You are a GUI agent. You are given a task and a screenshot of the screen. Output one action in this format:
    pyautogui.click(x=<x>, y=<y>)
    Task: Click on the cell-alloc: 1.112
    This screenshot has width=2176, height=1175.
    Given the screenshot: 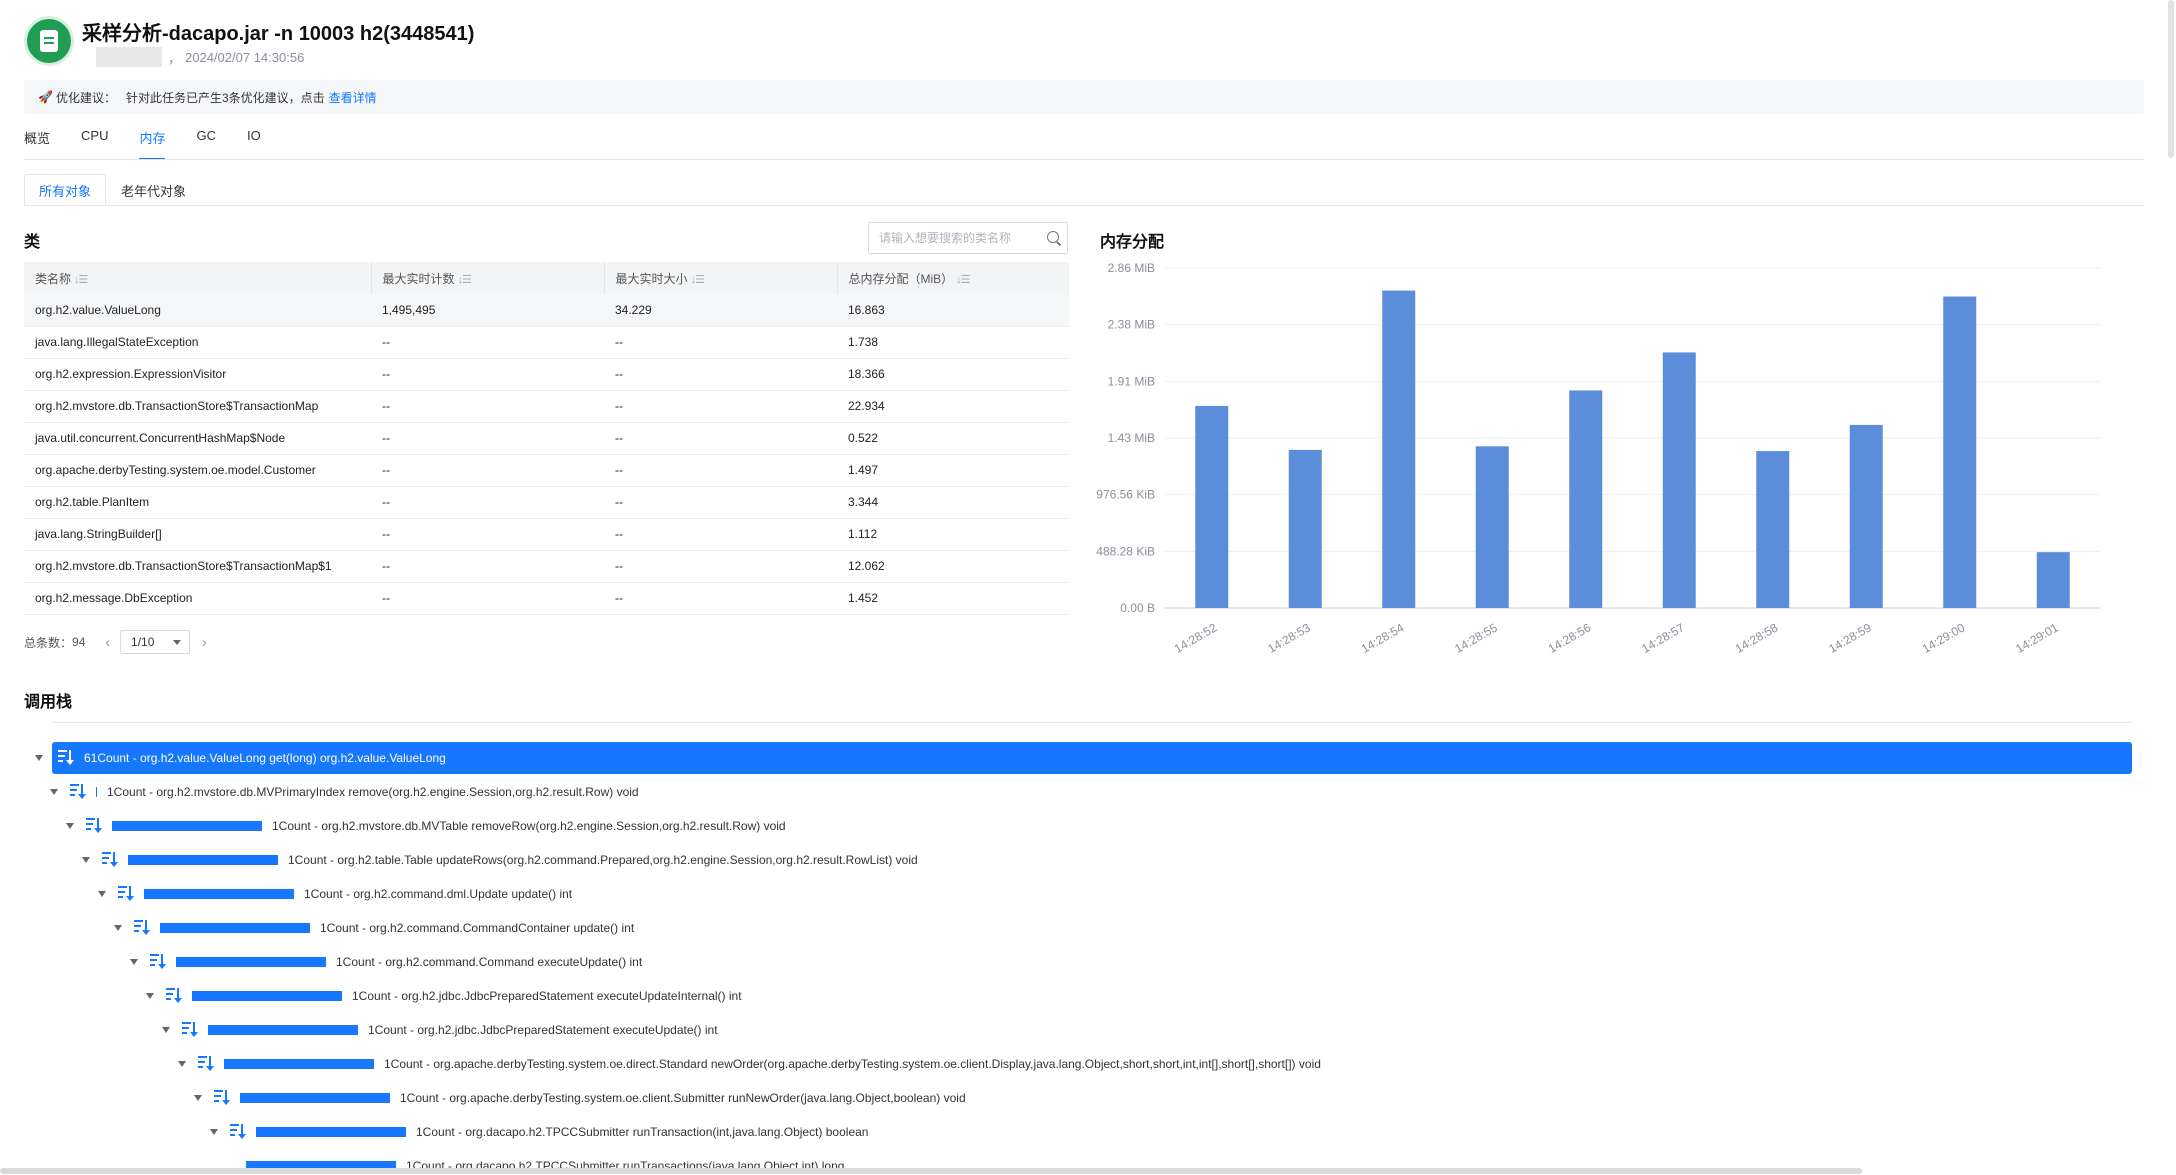 What is the action you would take?
    pyautogui.click(x=953, y=534)
    